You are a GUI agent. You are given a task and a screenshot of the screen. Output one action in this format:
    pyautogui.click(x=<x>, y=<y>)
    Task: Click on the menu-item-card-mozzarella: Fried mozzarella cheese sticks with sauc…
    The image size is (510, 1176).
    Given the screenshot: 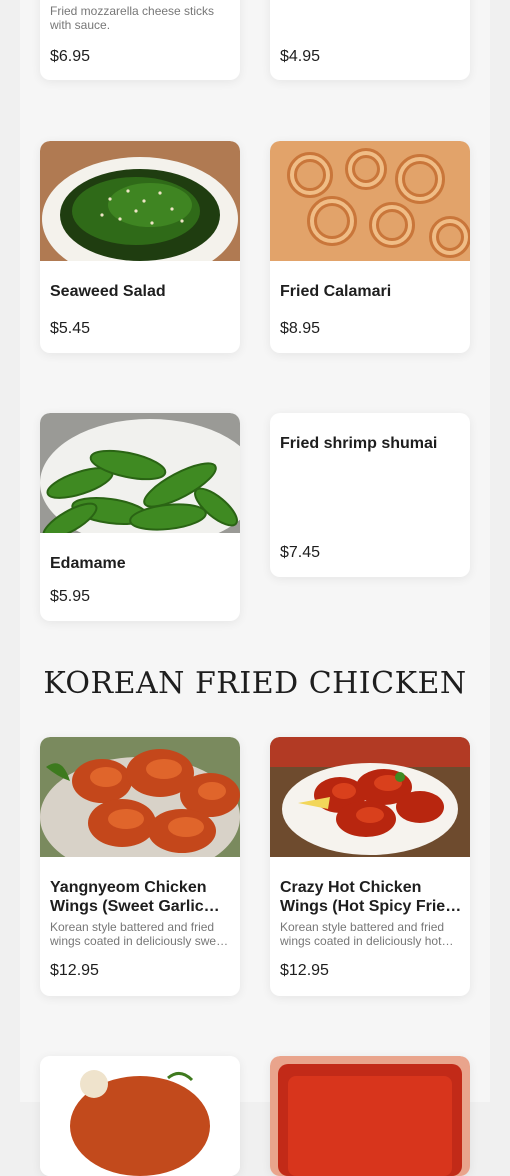 What is the action you would take?
    pyautogui.click(x=140, y=40)
    